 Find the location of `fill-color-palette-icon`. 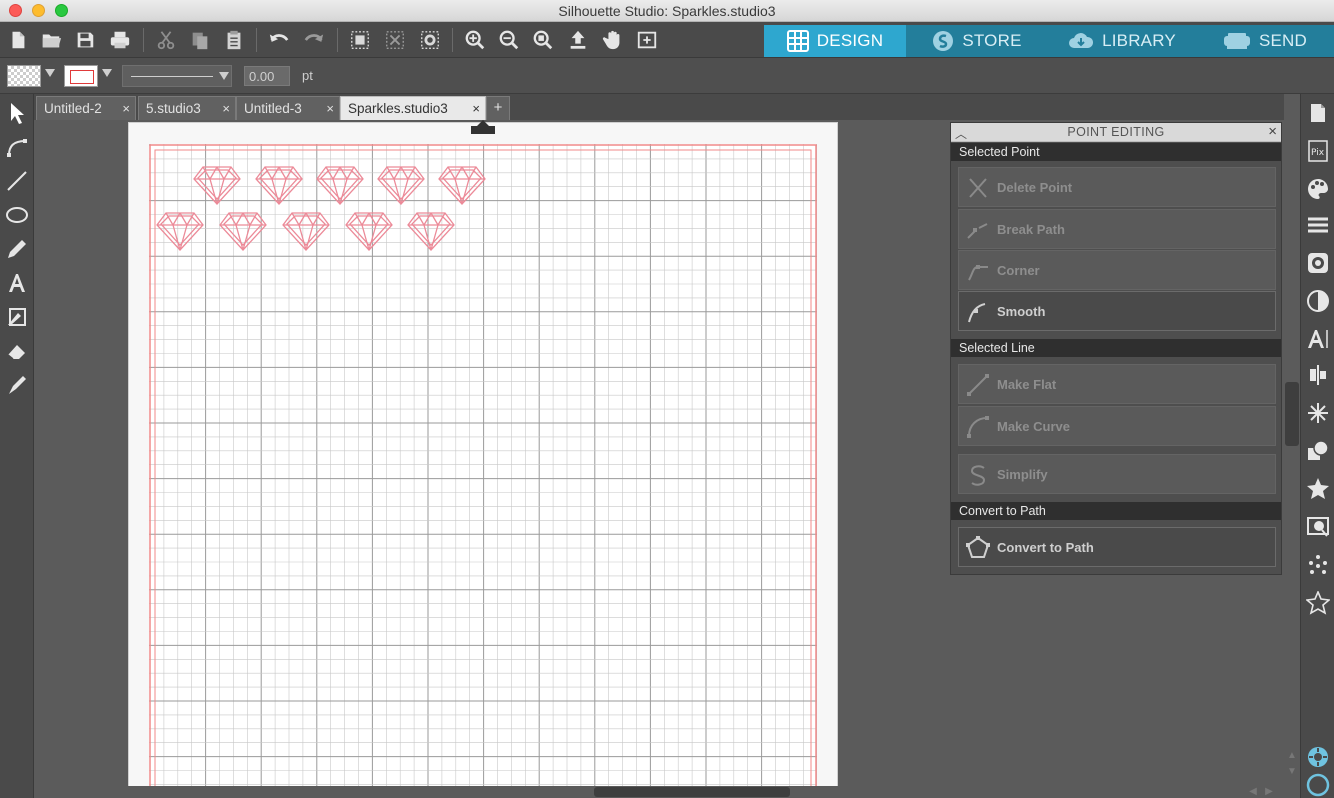

fill-color-palette-icon is located at coordinates (1318, 189).